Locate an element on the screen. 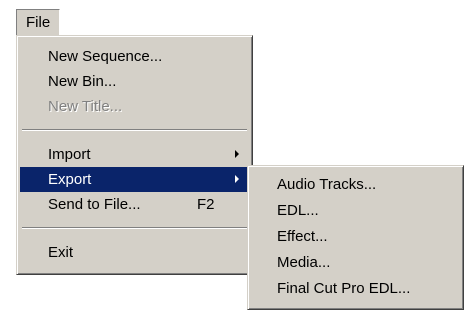 The image size is (464, 310). menu-item-label: Export is located at coordinates (70, 179).